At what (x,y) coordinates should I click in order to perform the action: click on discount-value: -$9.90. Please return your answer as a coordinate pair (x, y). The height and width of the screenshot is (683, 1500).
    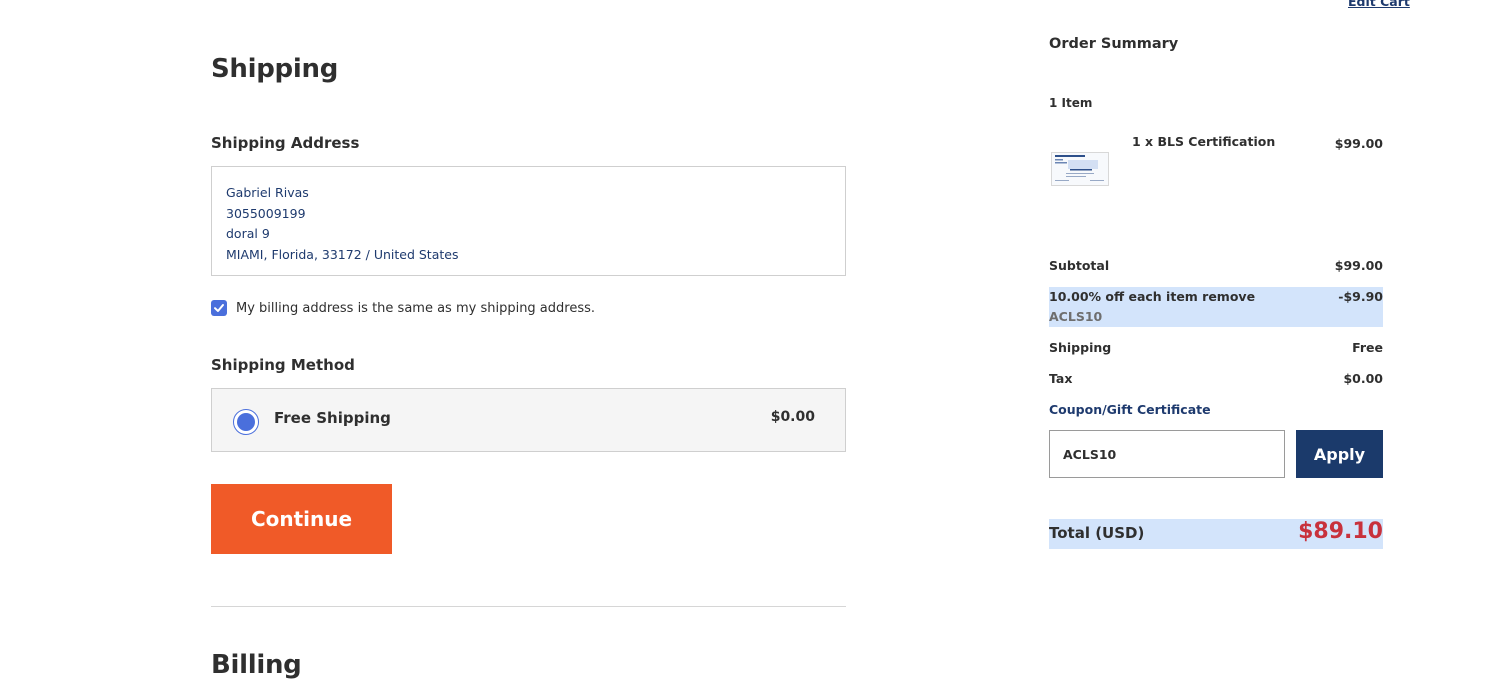
    Looking at the image, I should click on (1360, 296).